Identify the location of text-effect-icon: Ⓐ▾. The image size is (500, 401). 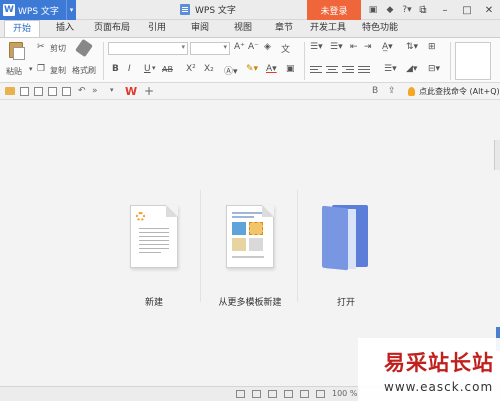
(231, 70).